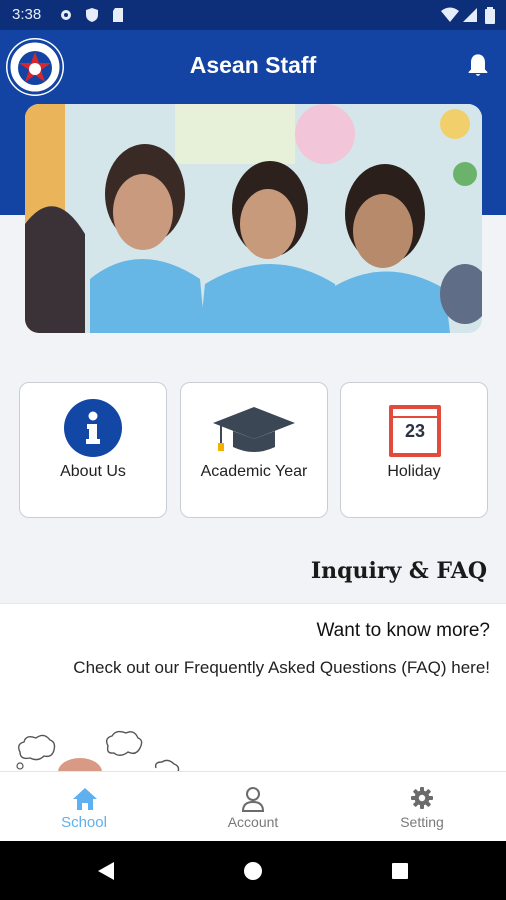  Describe the element at coordinates (93, 471) in the screenshot. I see `about-us-label: About Us` at that location.